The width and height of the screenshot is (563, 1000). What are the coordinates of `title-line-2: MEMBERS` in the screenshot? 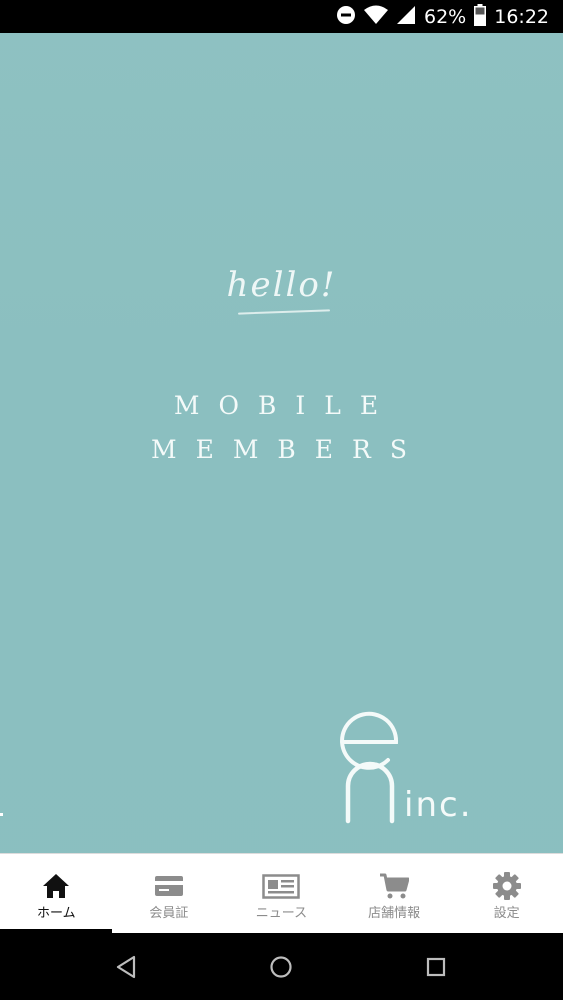 It's located at (288, 449).